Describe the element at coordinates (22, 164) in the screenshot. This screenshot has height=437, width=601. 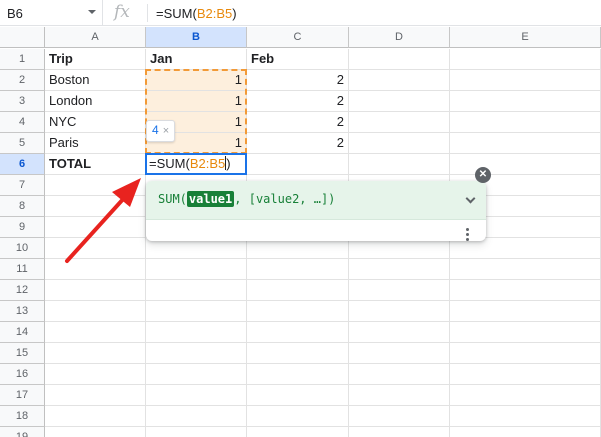
I see `row-header-6: 6` at that location.